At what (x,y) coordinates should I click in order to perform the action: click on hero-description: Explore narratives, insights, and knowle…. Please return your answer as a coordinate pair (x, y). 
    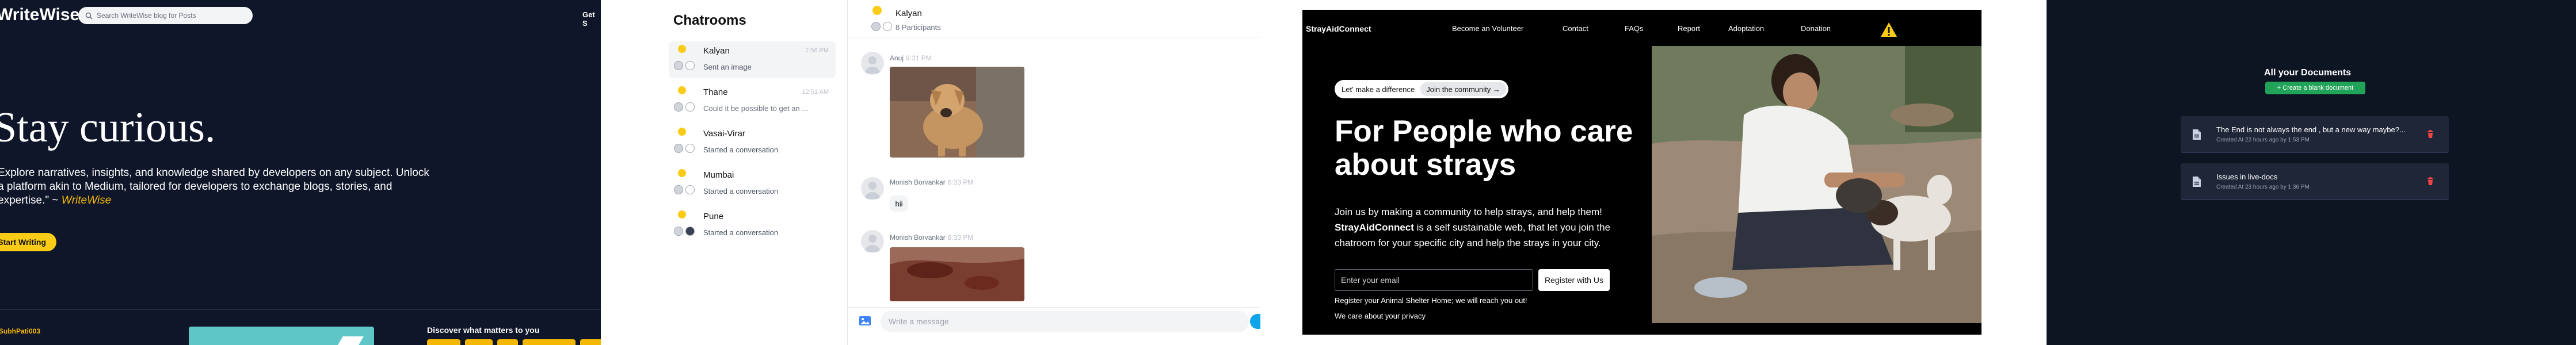
    Looking at the image, I should click on (223, 187).